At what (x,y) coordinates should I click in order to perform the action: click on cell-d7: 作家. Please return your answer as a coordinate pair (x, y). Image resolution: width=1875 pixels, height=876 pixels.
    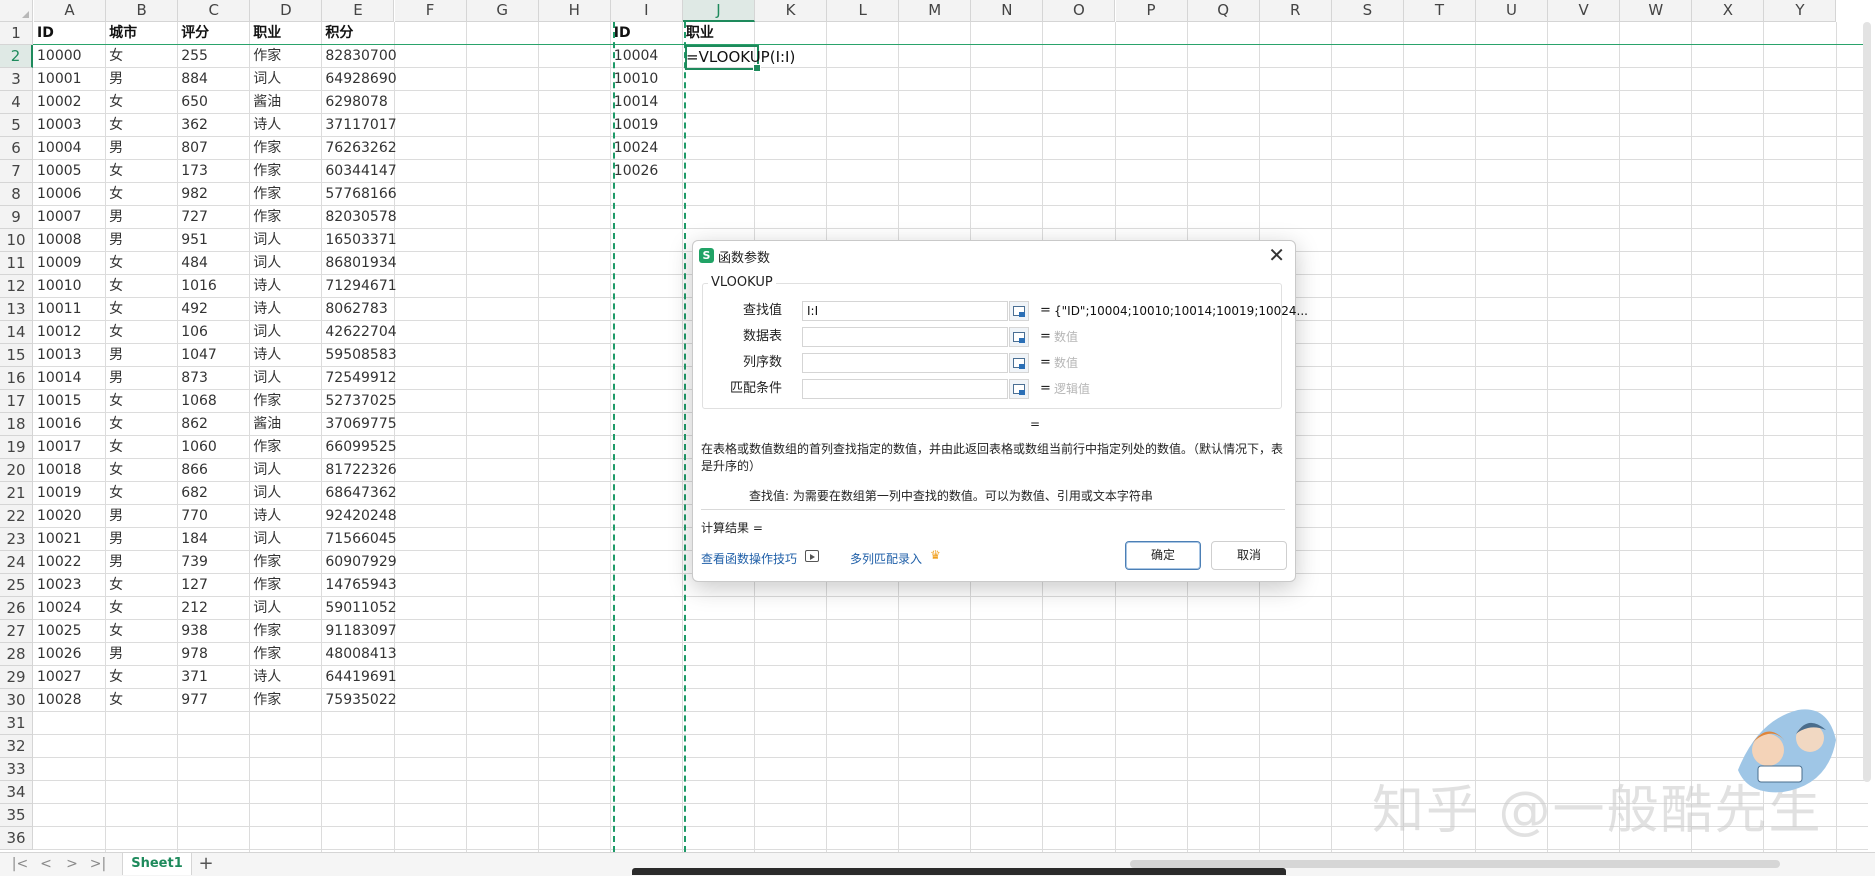
    Looking at the image, I should click on (286, 171).